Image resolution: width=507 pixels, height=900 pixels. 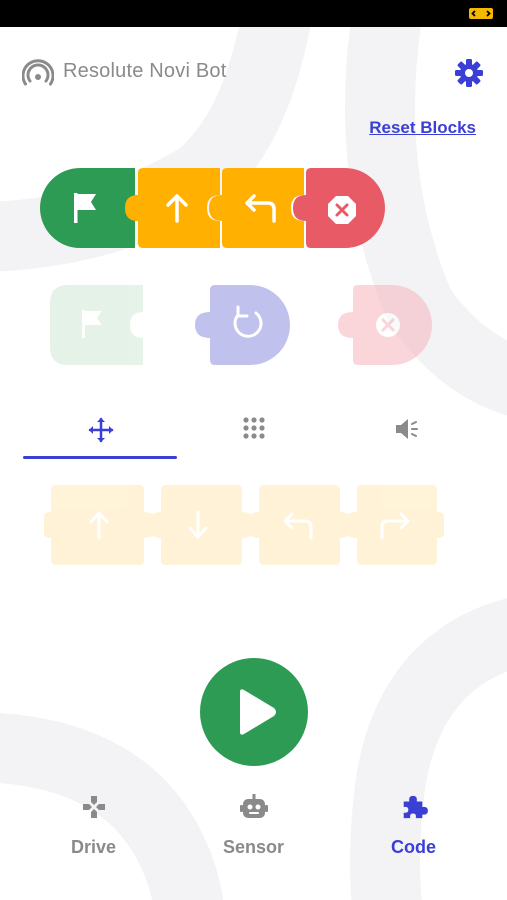 I want to click on bottom-navigation: Drive Sensor Code, so click(x=253, y=835).